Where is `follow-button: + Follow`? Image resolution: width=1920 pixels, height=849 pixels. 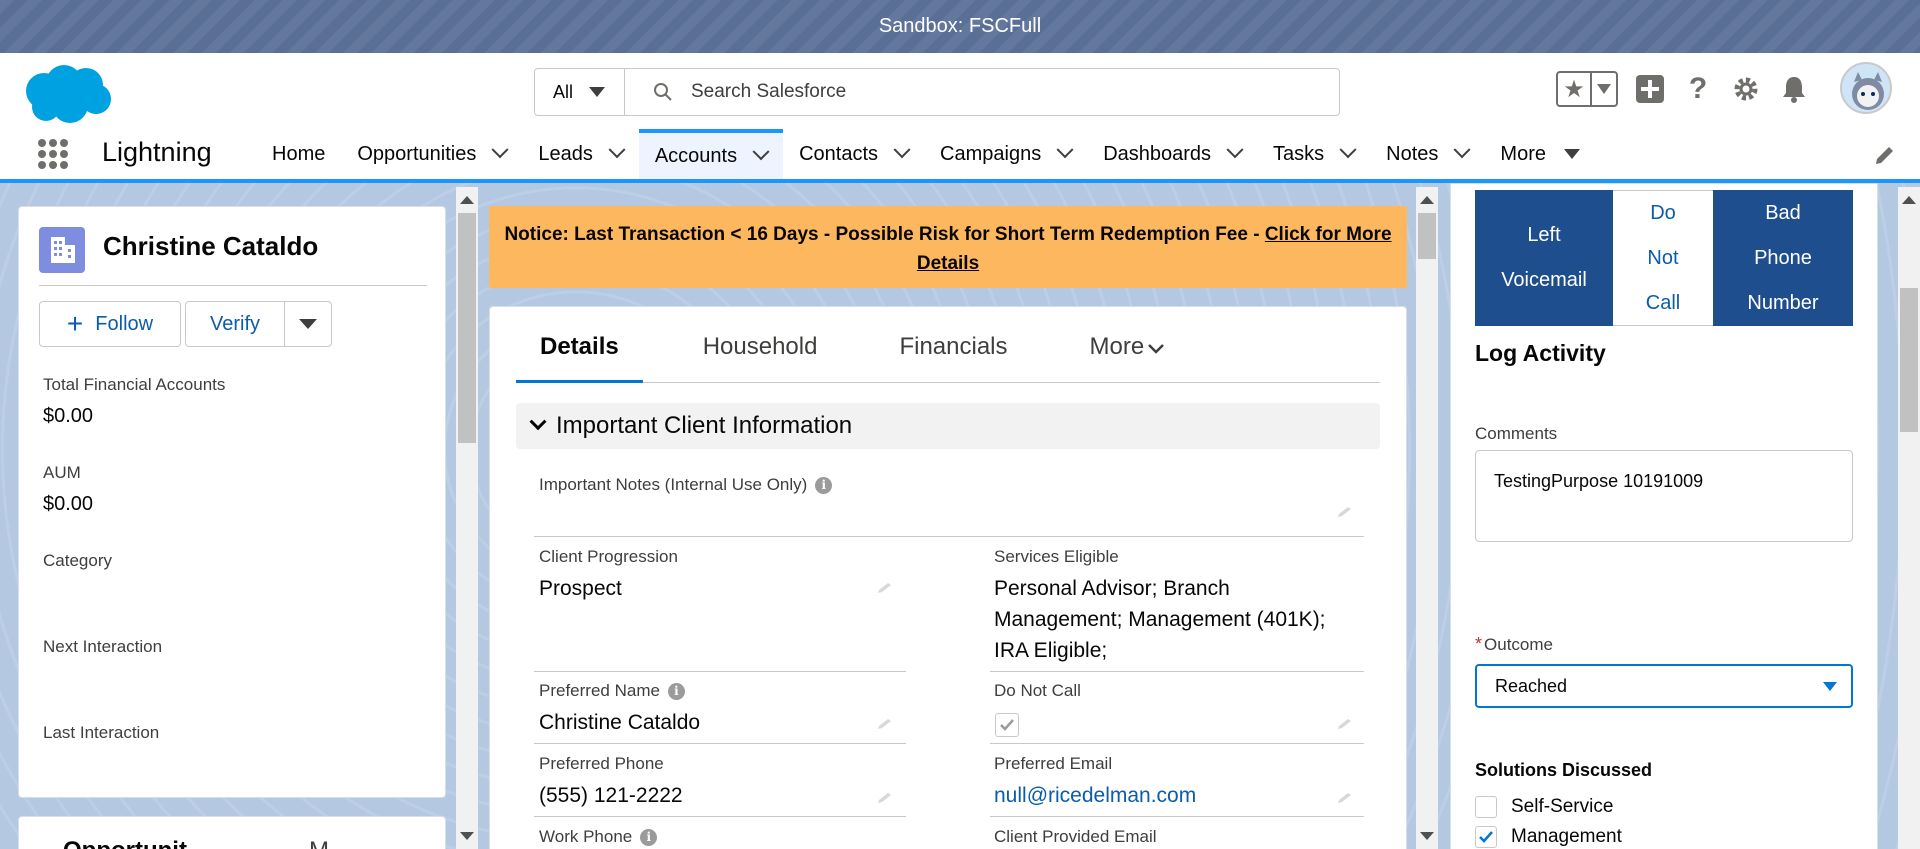 follow-button: + Follow is located at coordinates (110, 324).